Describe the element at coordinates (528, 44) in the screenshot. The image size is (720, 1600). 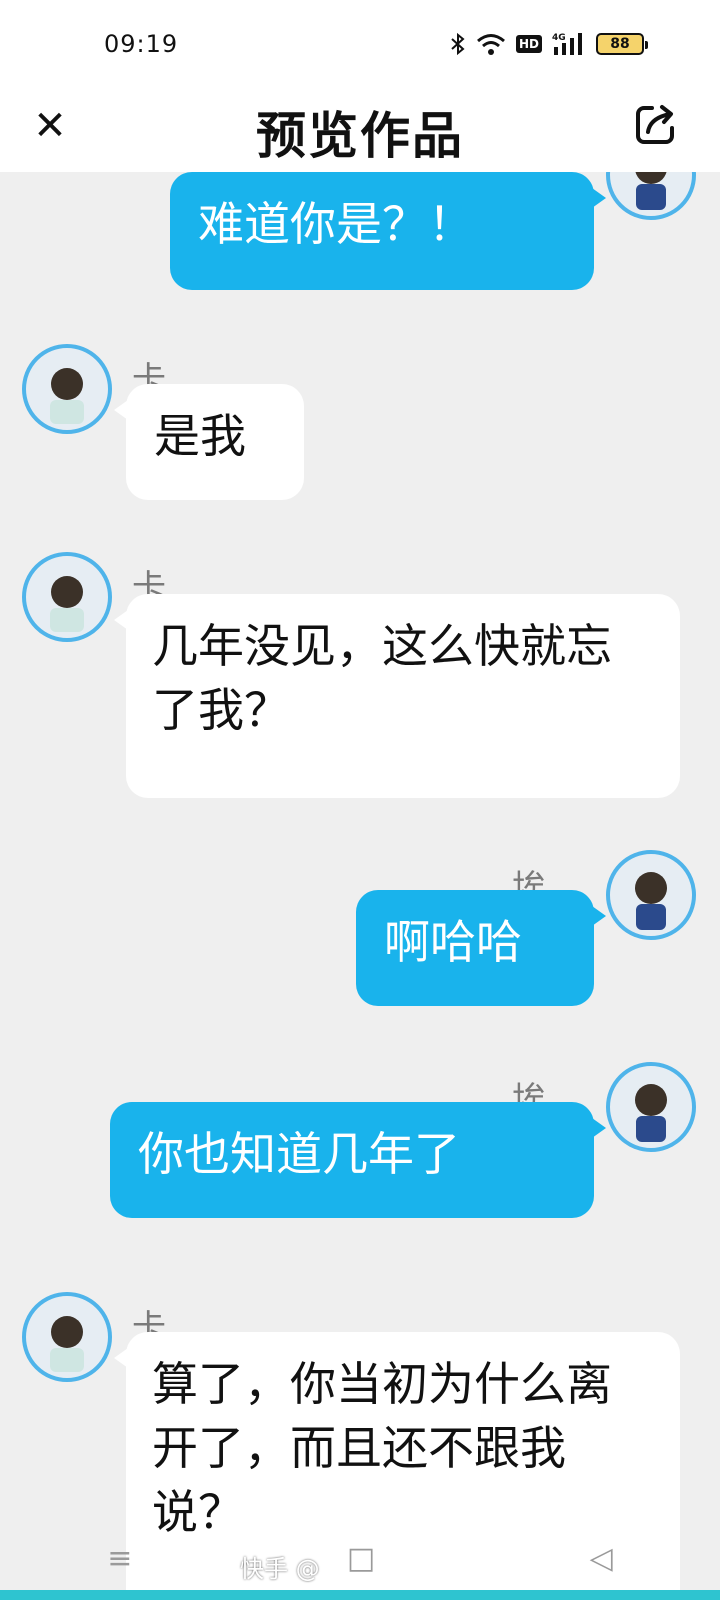
I see `hd-badge: HD` at that location.